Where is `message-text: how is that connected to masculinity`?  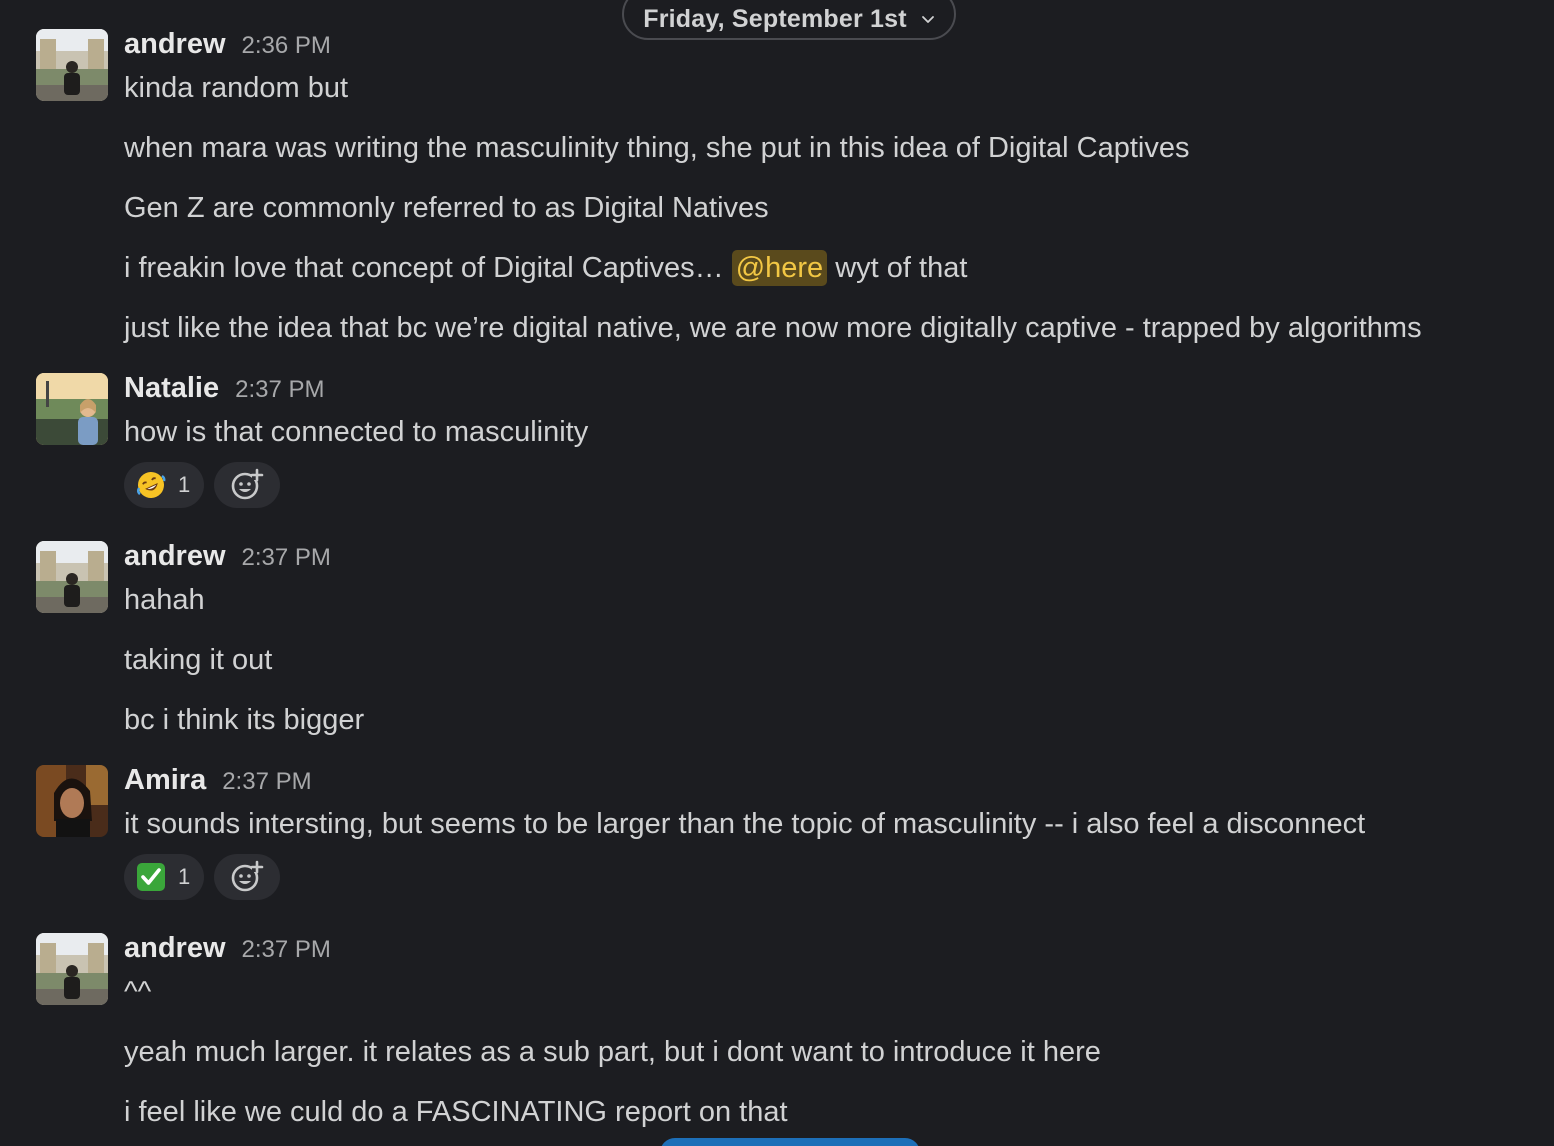 message-text: how is that connected to masculinity is located at coordinates (356, 432).